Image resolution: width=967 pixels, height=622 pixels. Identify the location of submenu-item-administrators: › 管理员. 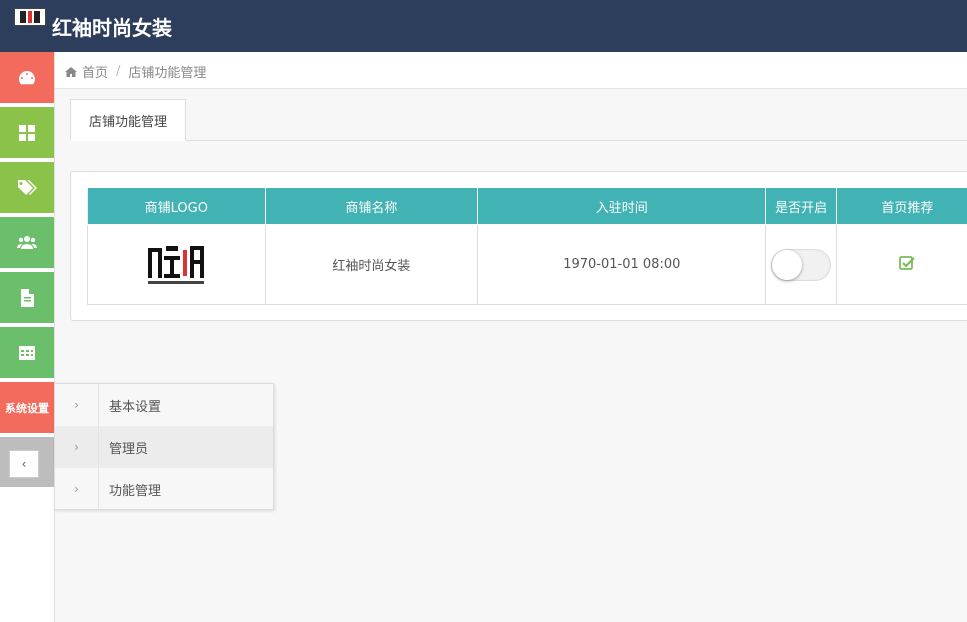
(164, 447).